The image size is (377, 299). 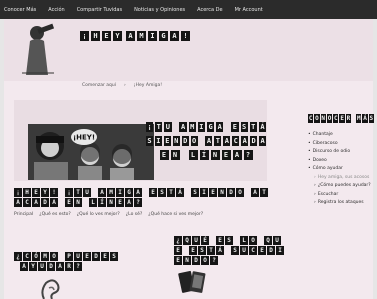 What do you see at coordinates (341, 185) in the screenshot?
I see `sidebar-link: ¿Cómo puedes ayudar?` at bounding box center [341, 185].